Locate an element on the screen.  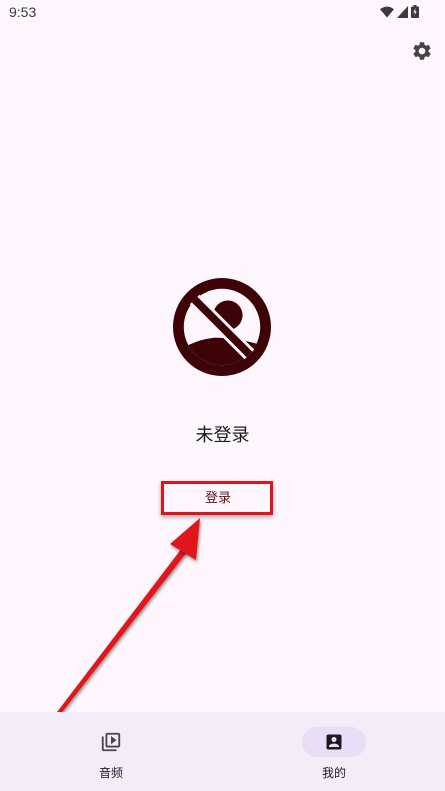
wifi-icon is located at coordinates (387, 11).